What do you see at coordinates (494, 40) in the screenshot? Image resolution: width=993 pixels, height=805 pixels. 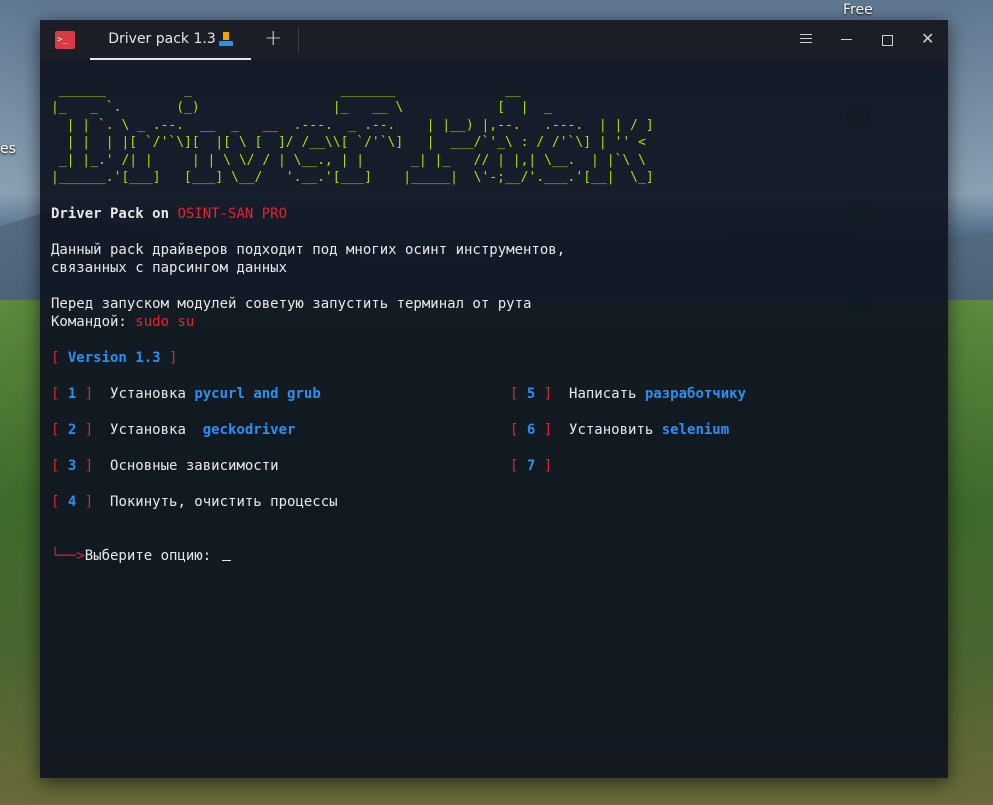 I see `title-bar: >_ Driver pack 1.3 + ✕` at bounding box center [494, 40].